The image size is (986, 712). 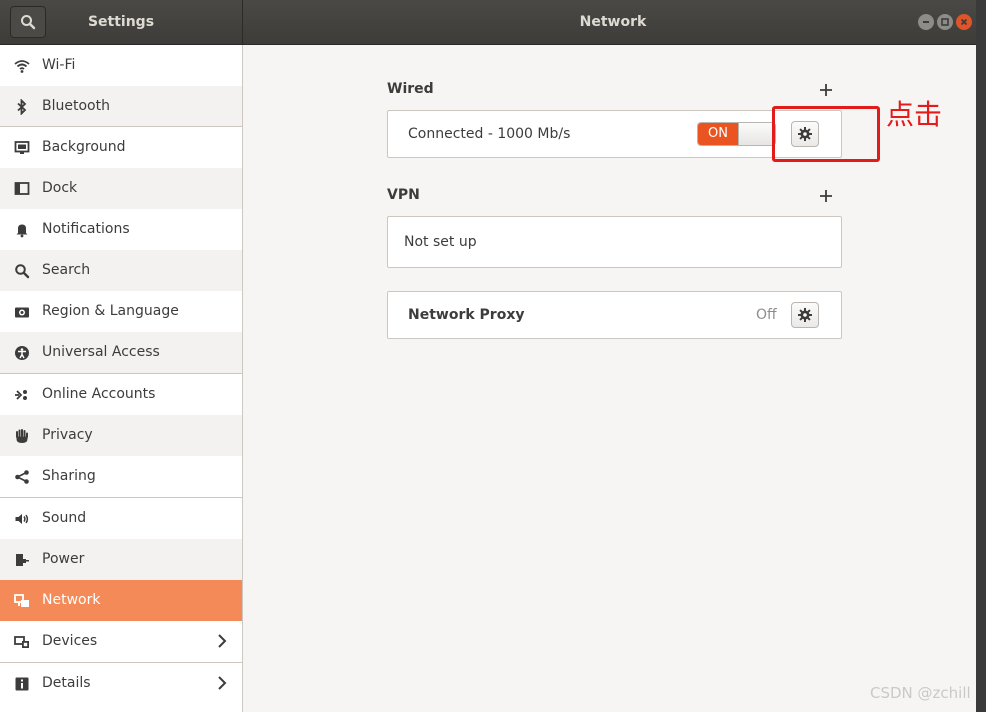 What do you see at coordinates (121, 559) in the screenshot?
I see `sidebar-item-power: Power` at bounding box center [121, 559].